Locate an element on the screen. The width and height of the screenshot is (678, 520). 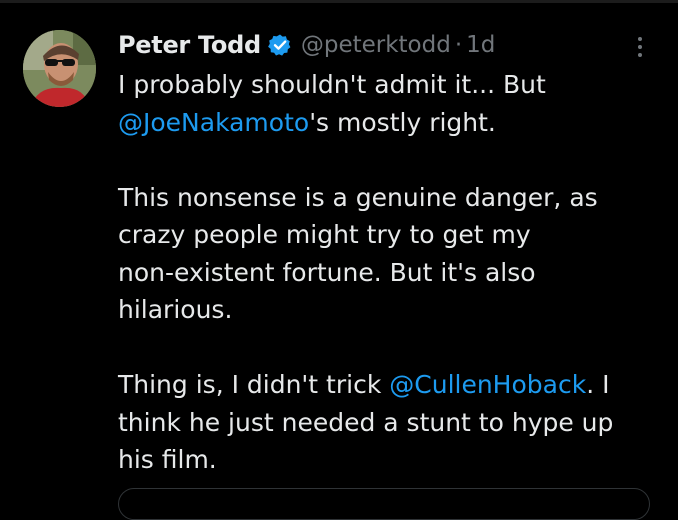
tweet-timestamp: 1d is located at coordinates (480, 45).